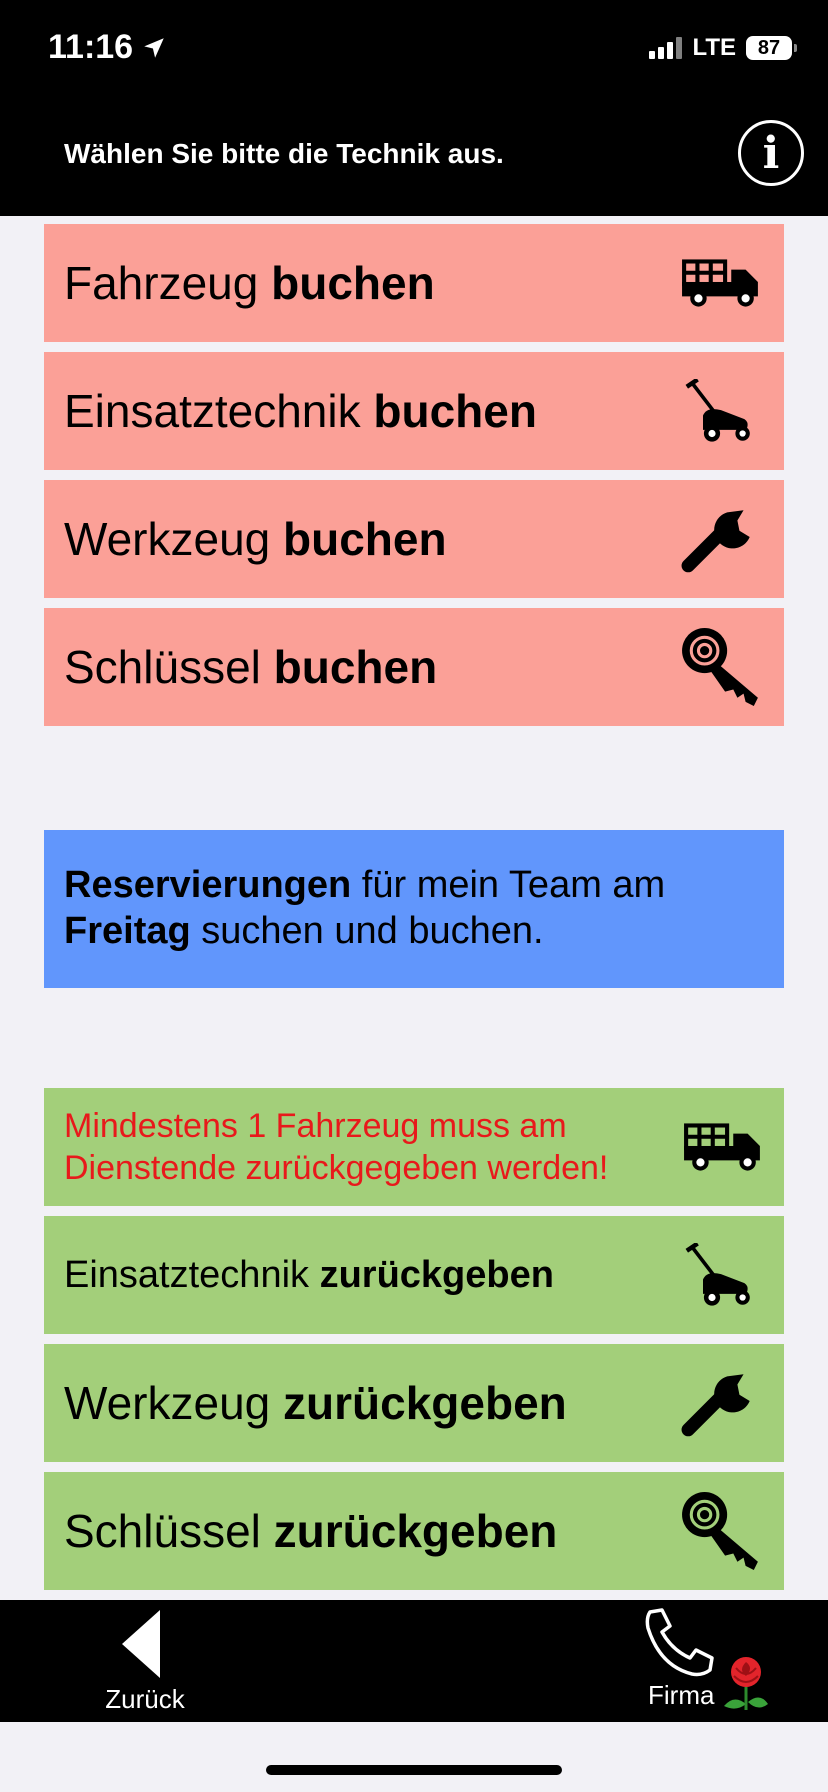  I want to click on return-tool-label: Werkzeug zurückgeben, so click(315, 1403).